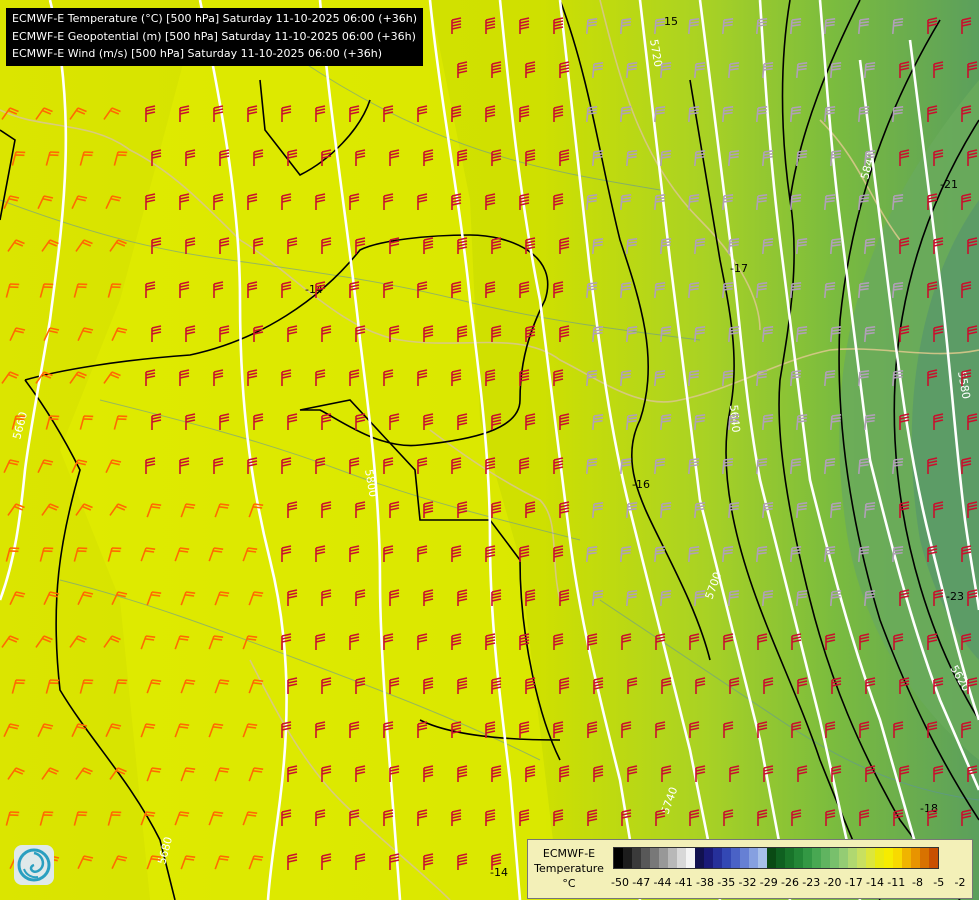 This screenshot has width=979, height=900. What do you see at coordinates (832, 882) in the screenshot?
I see `legend-tick-label: -20` at bounding box center [832, 882].